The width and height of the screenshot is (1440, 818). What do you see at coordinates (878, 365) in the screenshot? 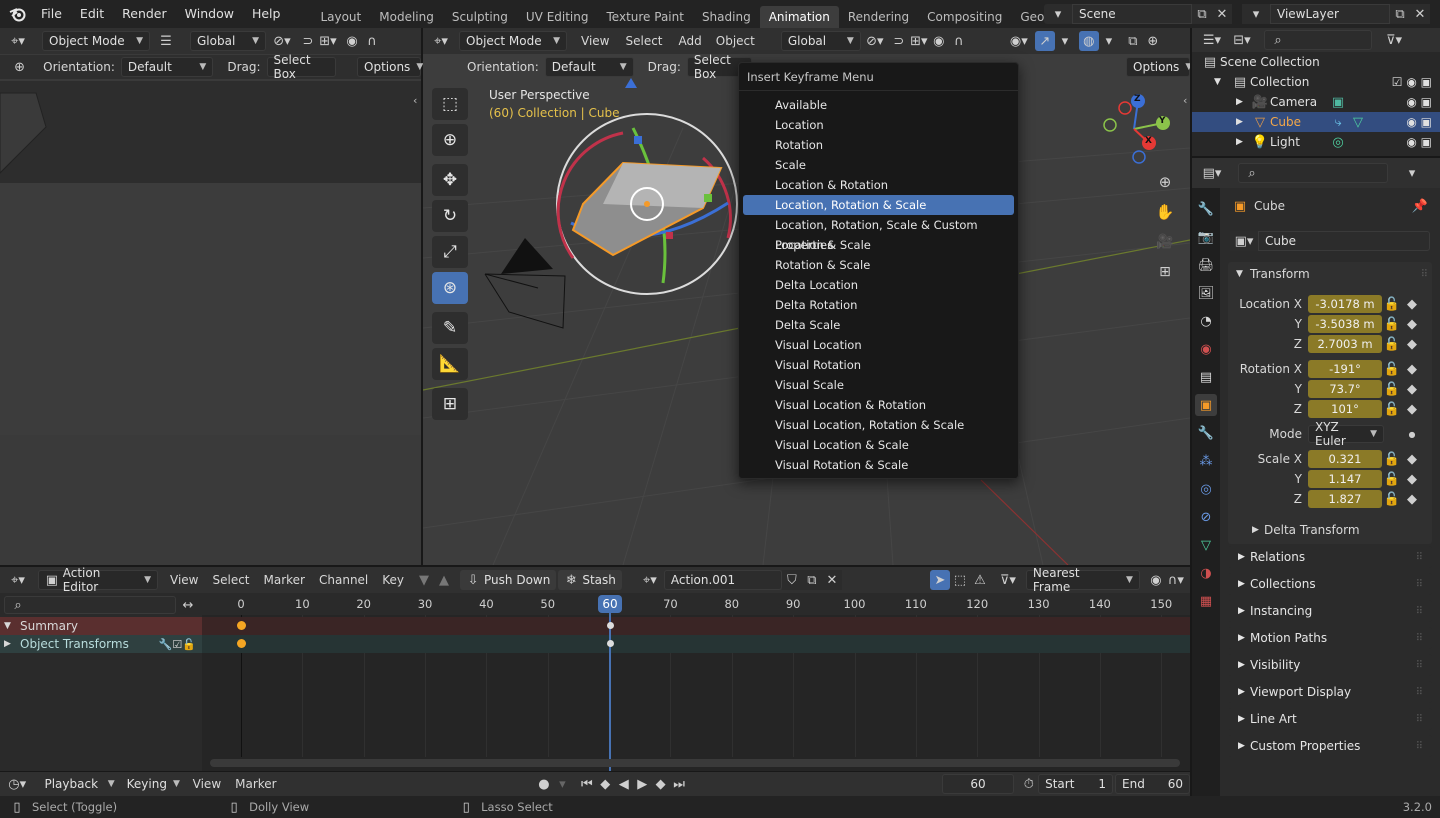
I see `menu-item-13: Visual Rotation` at bounding box center [878, 365].